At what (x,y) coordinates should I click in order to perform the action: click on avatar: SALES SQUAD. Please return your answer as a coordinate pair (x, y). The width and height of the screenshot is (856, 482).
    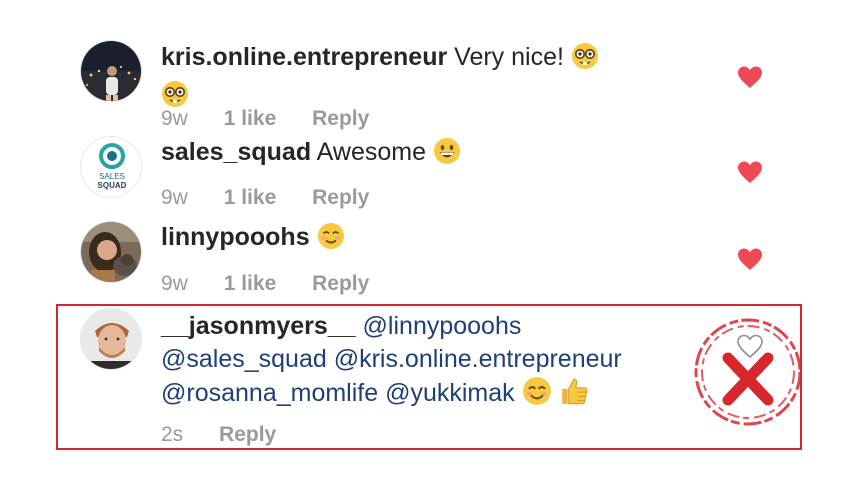
    Looking at the image, I should click on (111, 167).